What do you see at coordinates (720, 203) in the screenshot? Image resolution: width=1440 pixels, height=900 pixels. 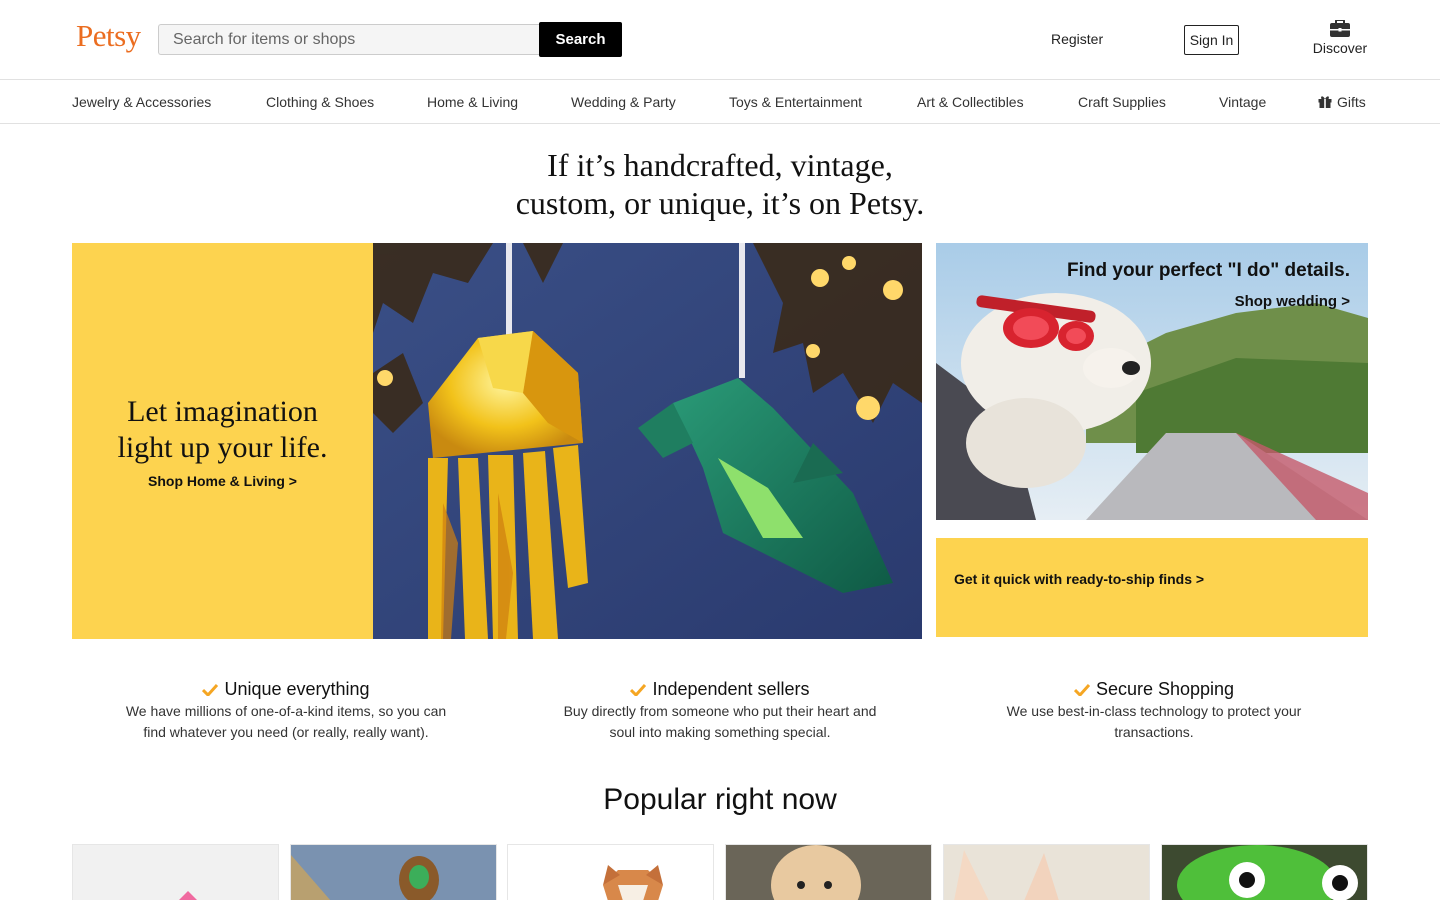 I see `hero-line-2: custom, or unique, it’s on Petsy.` at bounding box center [720, 203].